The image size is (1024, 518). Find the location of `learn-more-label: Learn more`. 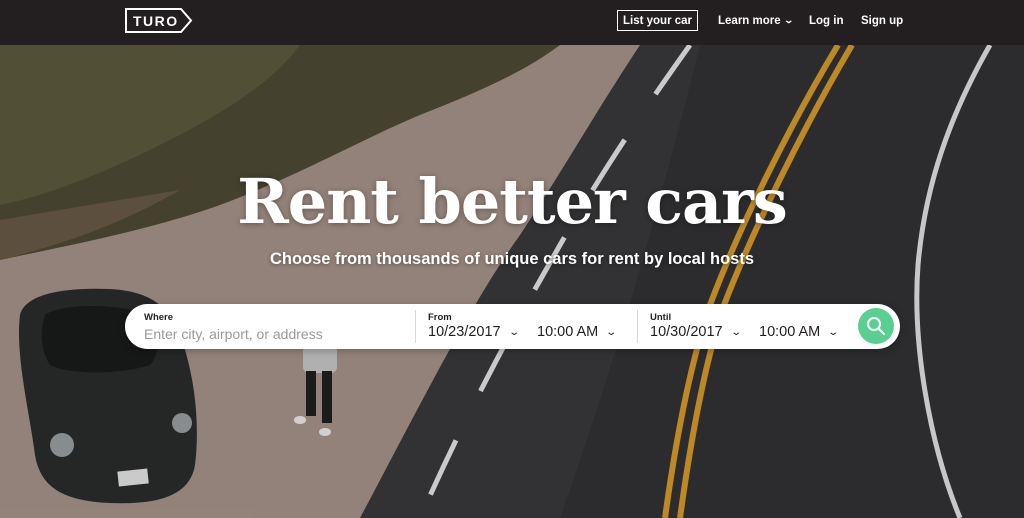

learn-more-label: Learn more is located at coordinates (749, 20).